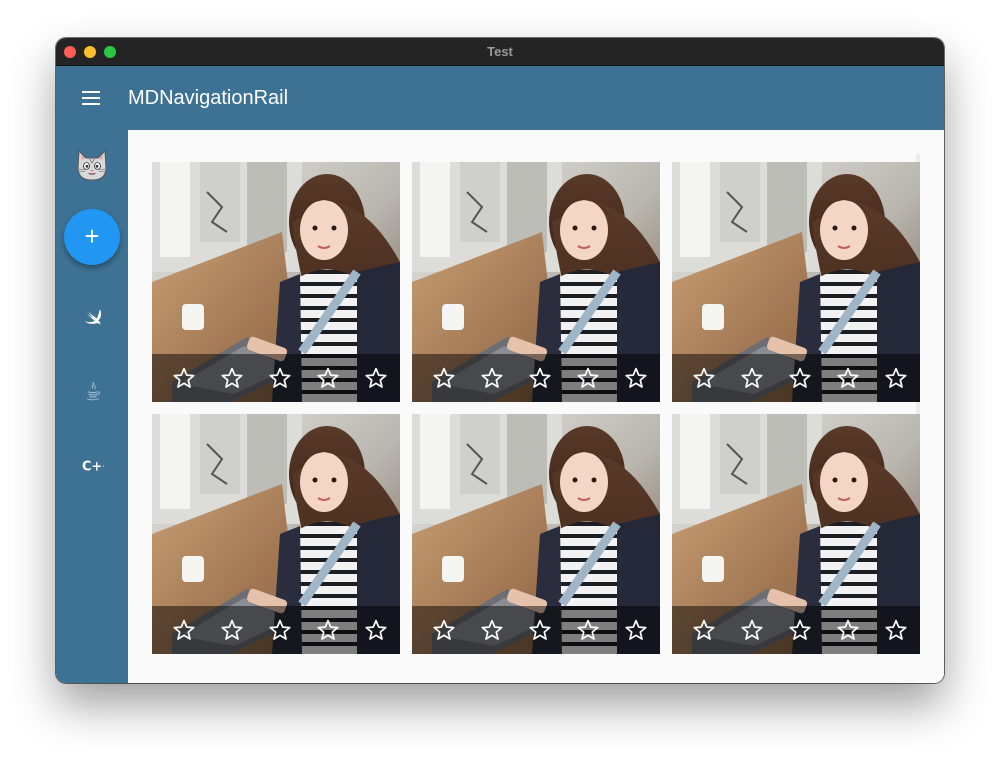 Image resolution: width=1000 pixels, height=757 pixels. What do you see at coordinates (93, 391) in the screenshot?
I see `java-icon` at bounding box center [93, 391].